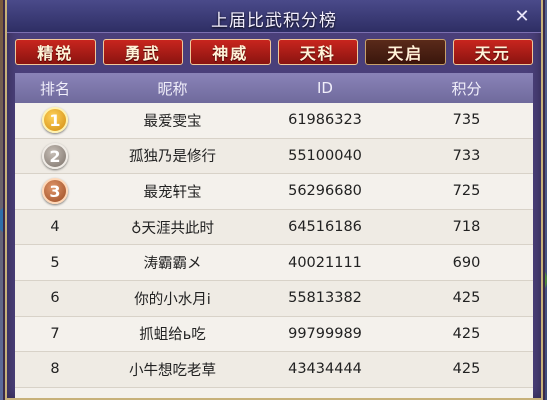 The image size is (547, 400). Describe the element at coordinates (325, 120) in the screenshot. I see `id-cell: 61986323` at that location.